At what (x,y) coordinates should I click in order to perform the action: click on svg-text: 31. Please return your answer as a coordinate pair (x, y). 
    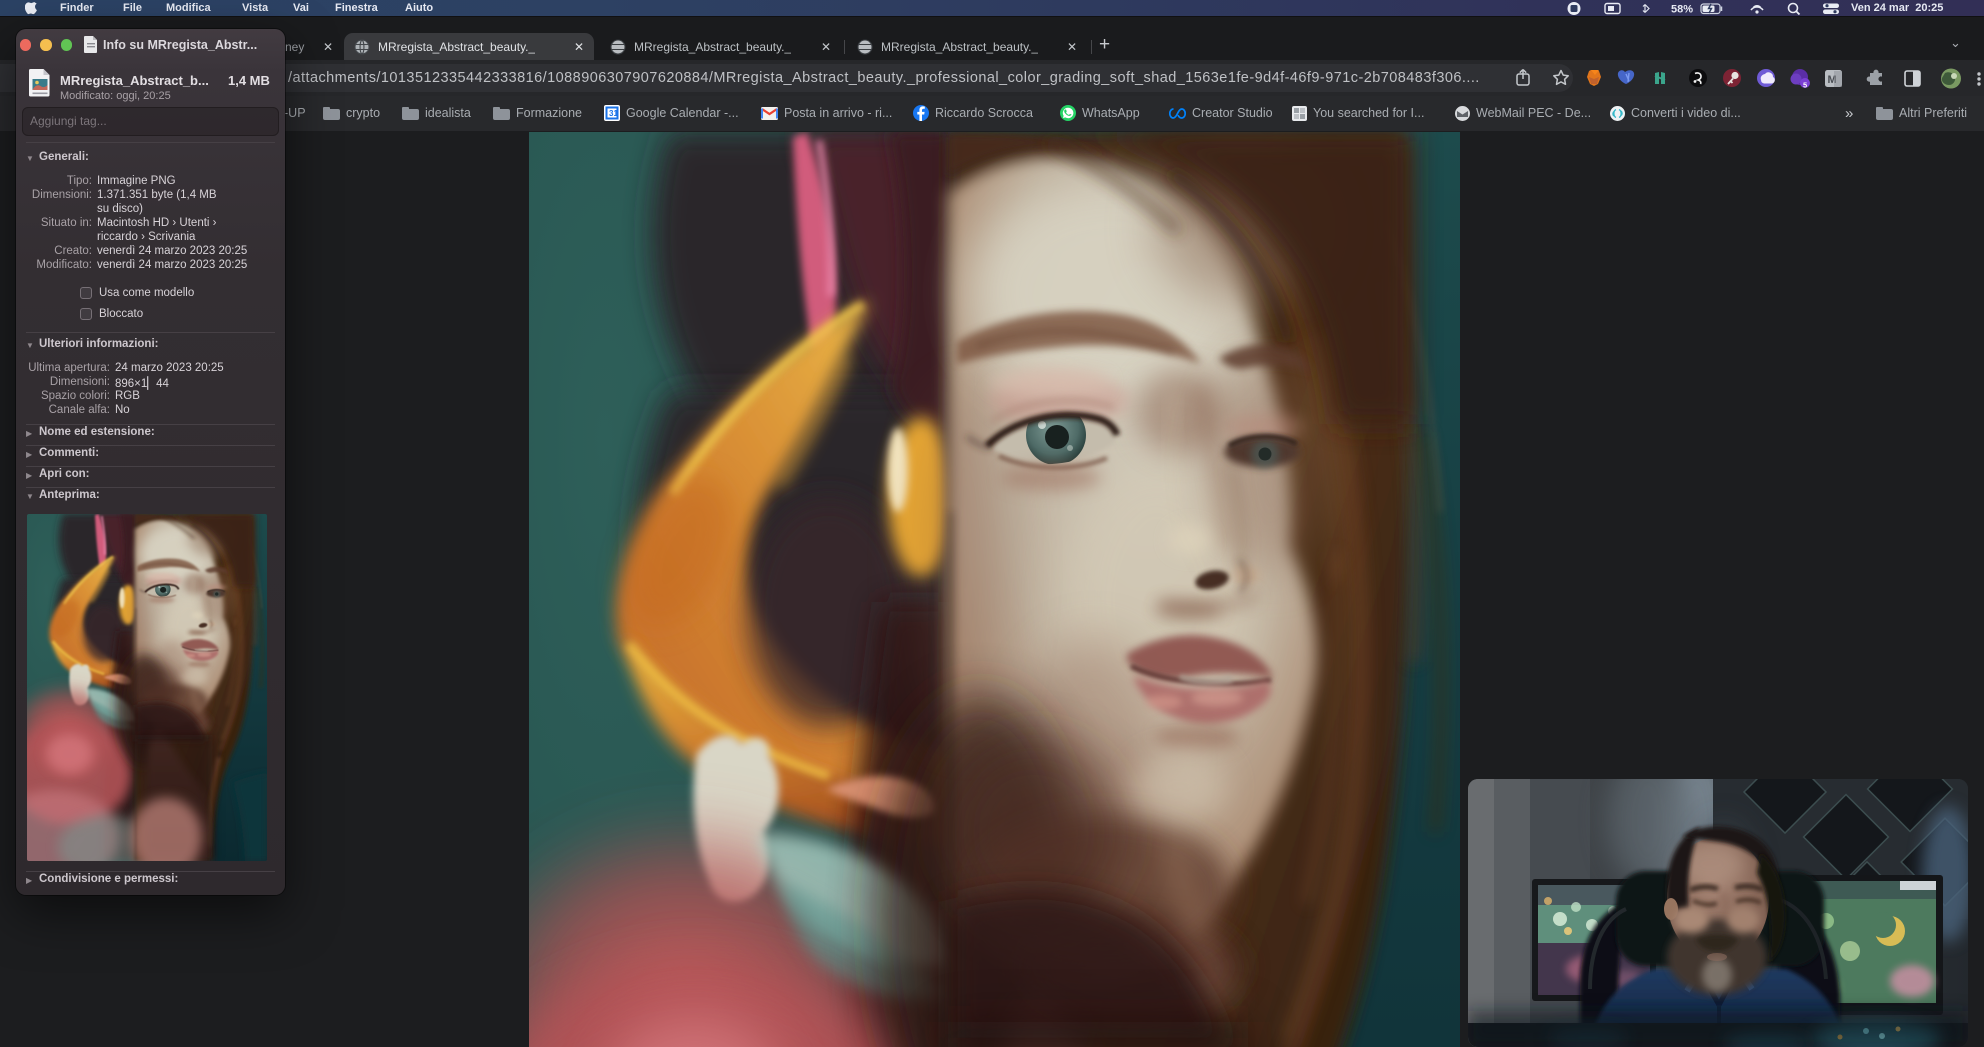
    Looking at the image, I should click on (613, 113).